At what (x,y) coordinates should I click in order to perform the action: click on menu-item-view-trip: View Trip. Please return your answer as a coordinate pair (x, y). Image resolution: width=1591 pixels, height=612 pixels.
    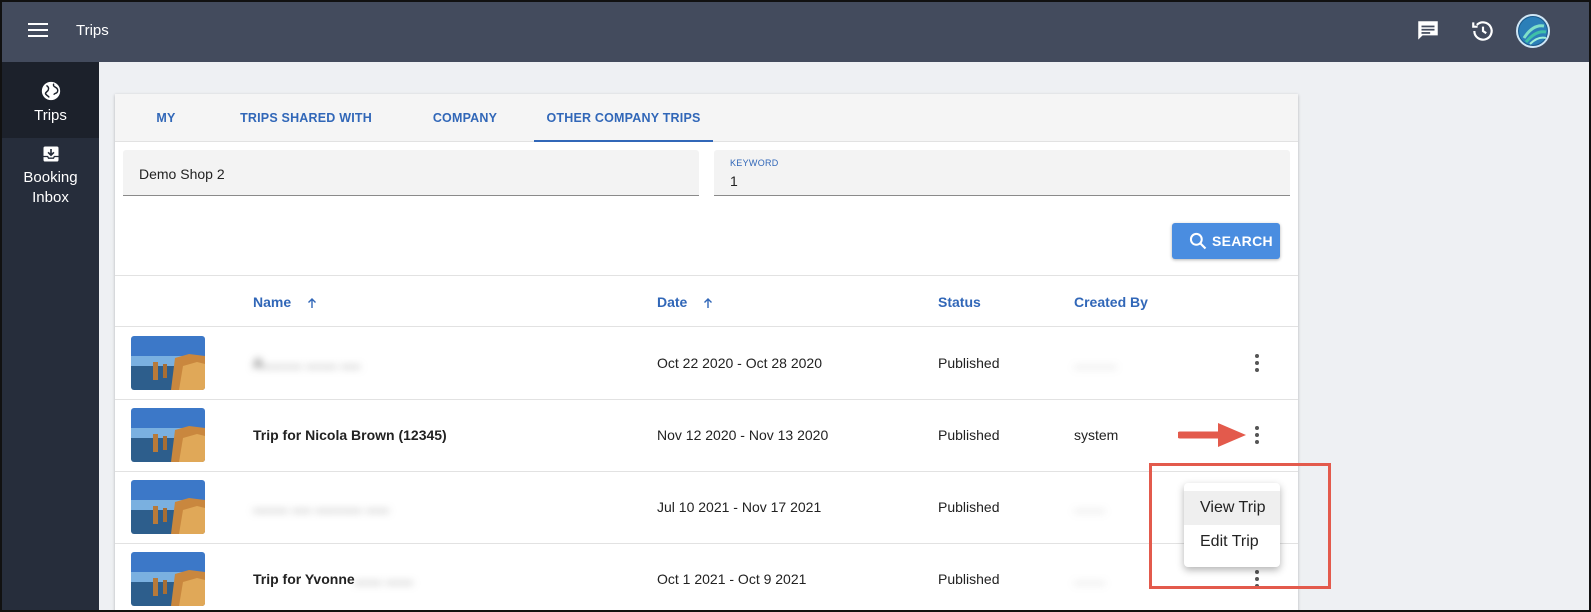
    Looking at the image, I should click on (1232, 508).